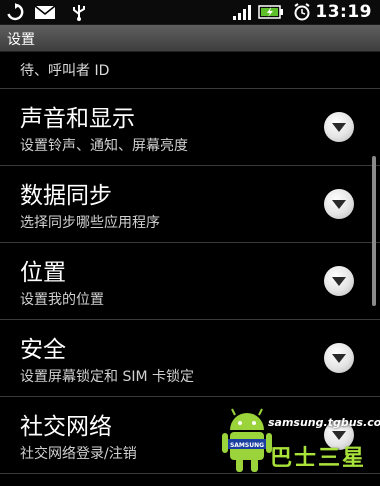 The image size is (380, 486). Describe the element at coordinates (343, 12) in the screenshot. I see `clock: 13:19` at that location.